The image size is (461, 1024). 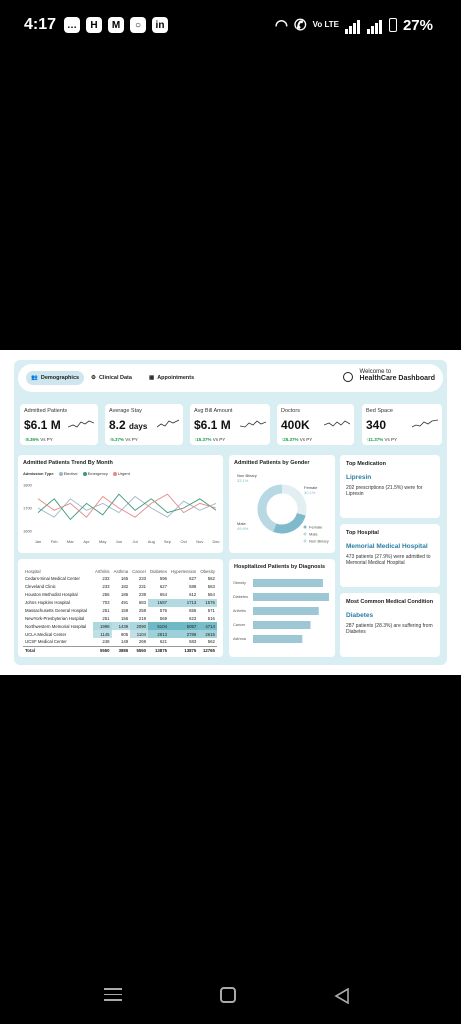 What do you see at coordinates (40, 24) in the screenshot?
I see `status-time: 4:17` at bounding box center [40, 24].